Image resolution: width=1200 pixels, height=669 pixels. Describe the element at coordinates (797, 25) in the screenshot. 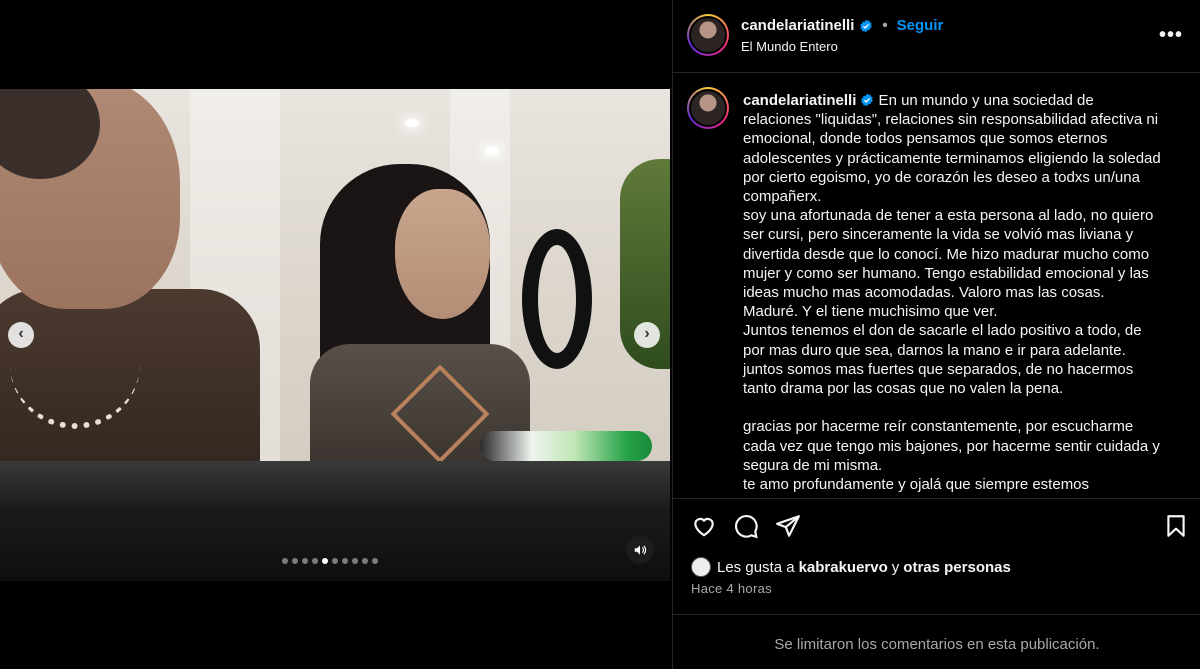

I see `username-link: candelariatinelli` at that location.